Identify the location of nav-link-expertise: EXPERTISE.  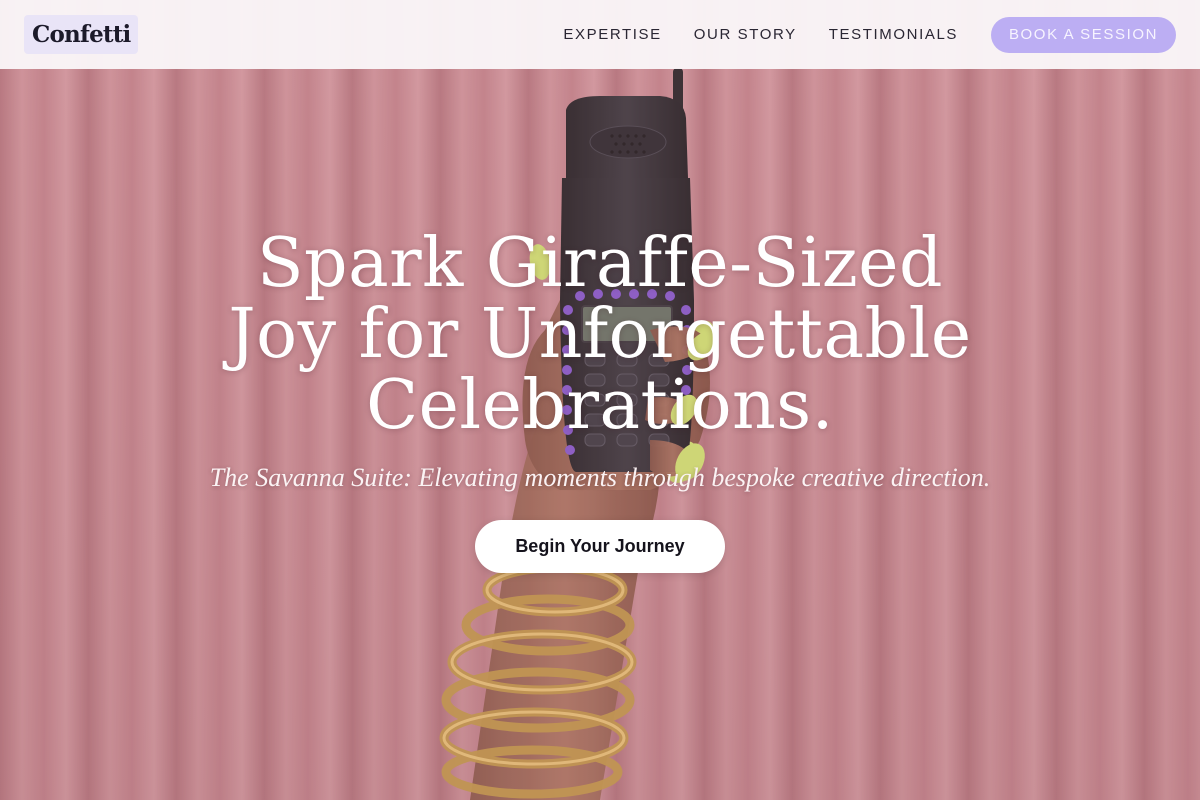
(612, 34).